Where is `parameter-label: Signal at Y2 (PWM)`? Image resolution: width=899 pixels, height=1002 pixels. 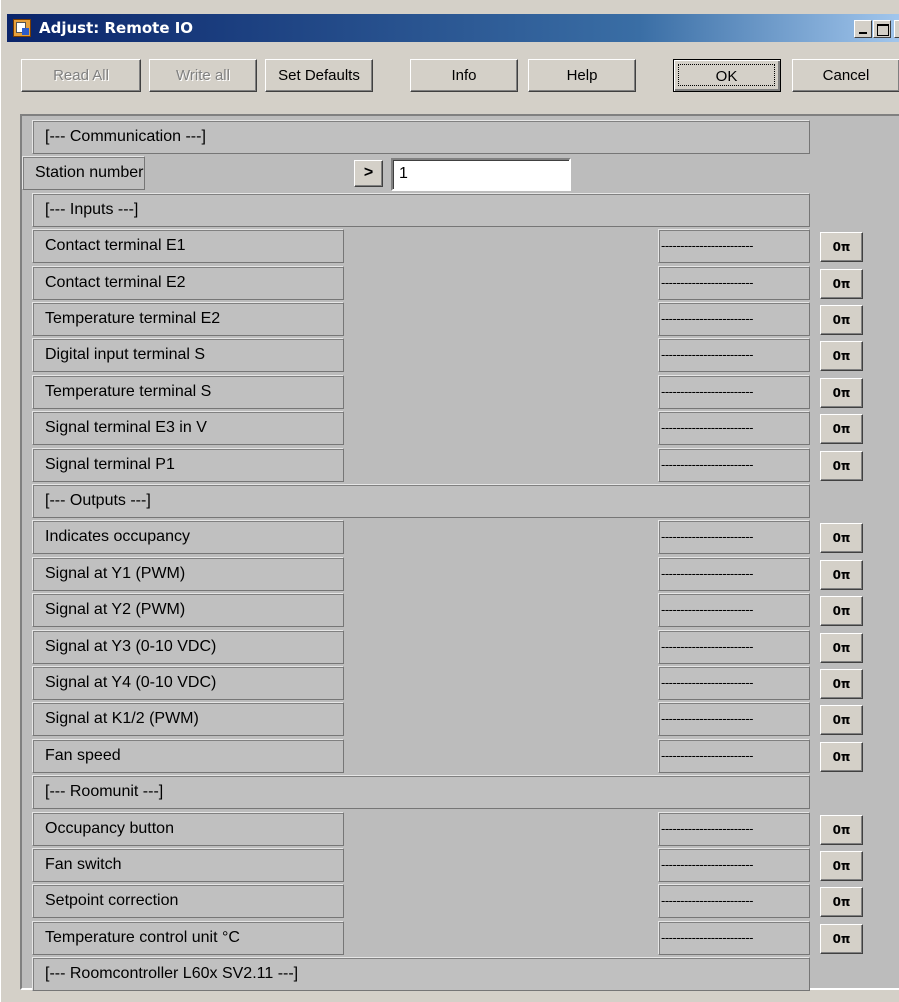
parameter-label: Signal at Y2 (PWM) is located at coordinates (188, 610).